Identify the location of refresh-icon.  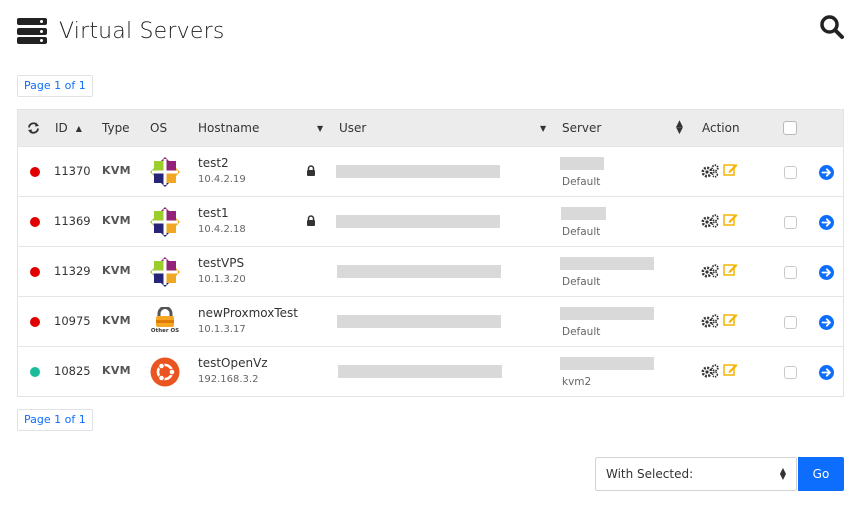
(33, 128).